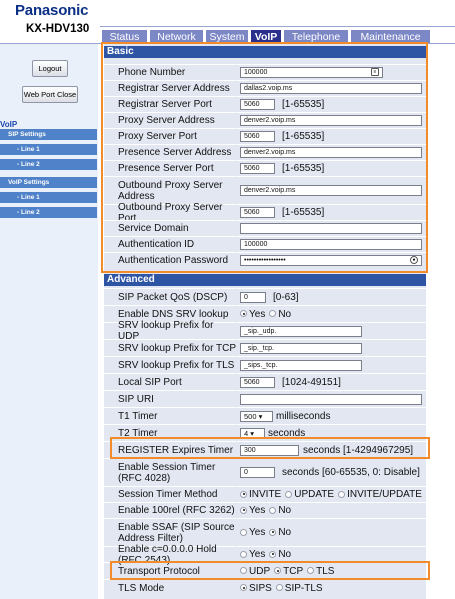 The image size is (455, 599). I want to click on outbound-proxy-server-port-input: 5060, so click(257, 212).